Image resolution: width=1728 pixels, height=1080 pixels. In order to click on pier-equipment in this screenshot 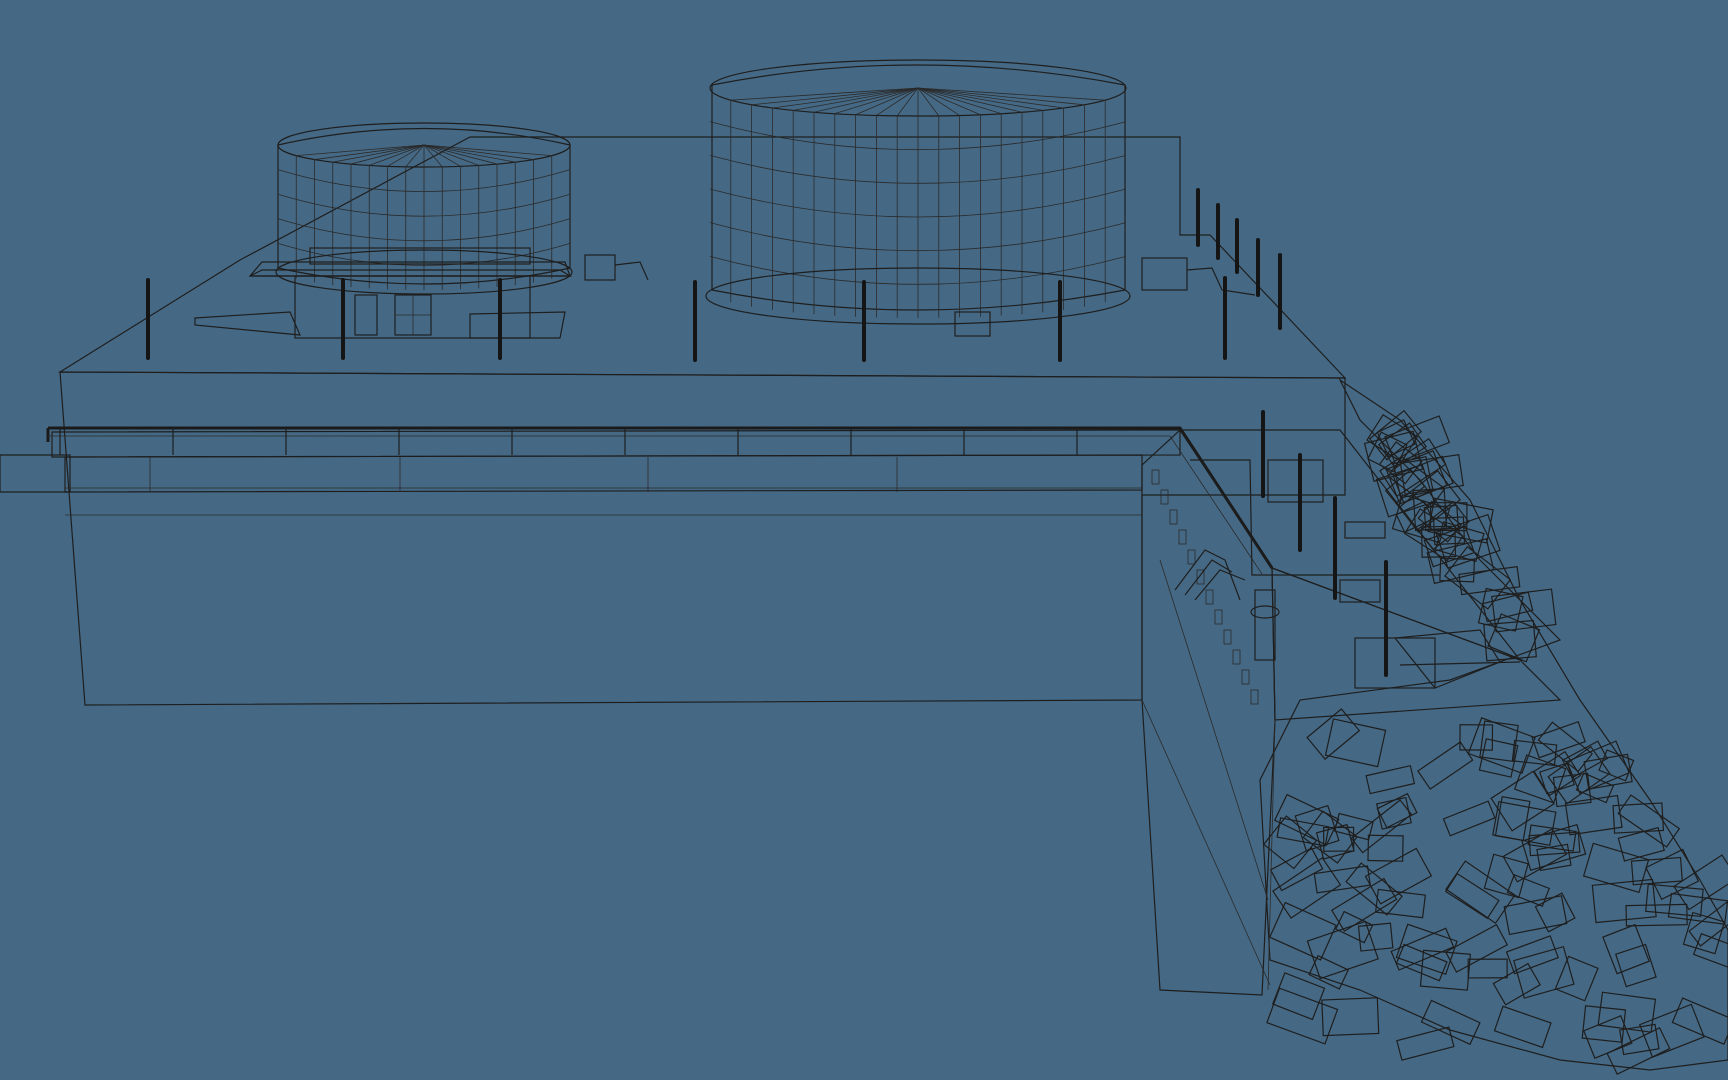, I will do `click(1347, 574)`.